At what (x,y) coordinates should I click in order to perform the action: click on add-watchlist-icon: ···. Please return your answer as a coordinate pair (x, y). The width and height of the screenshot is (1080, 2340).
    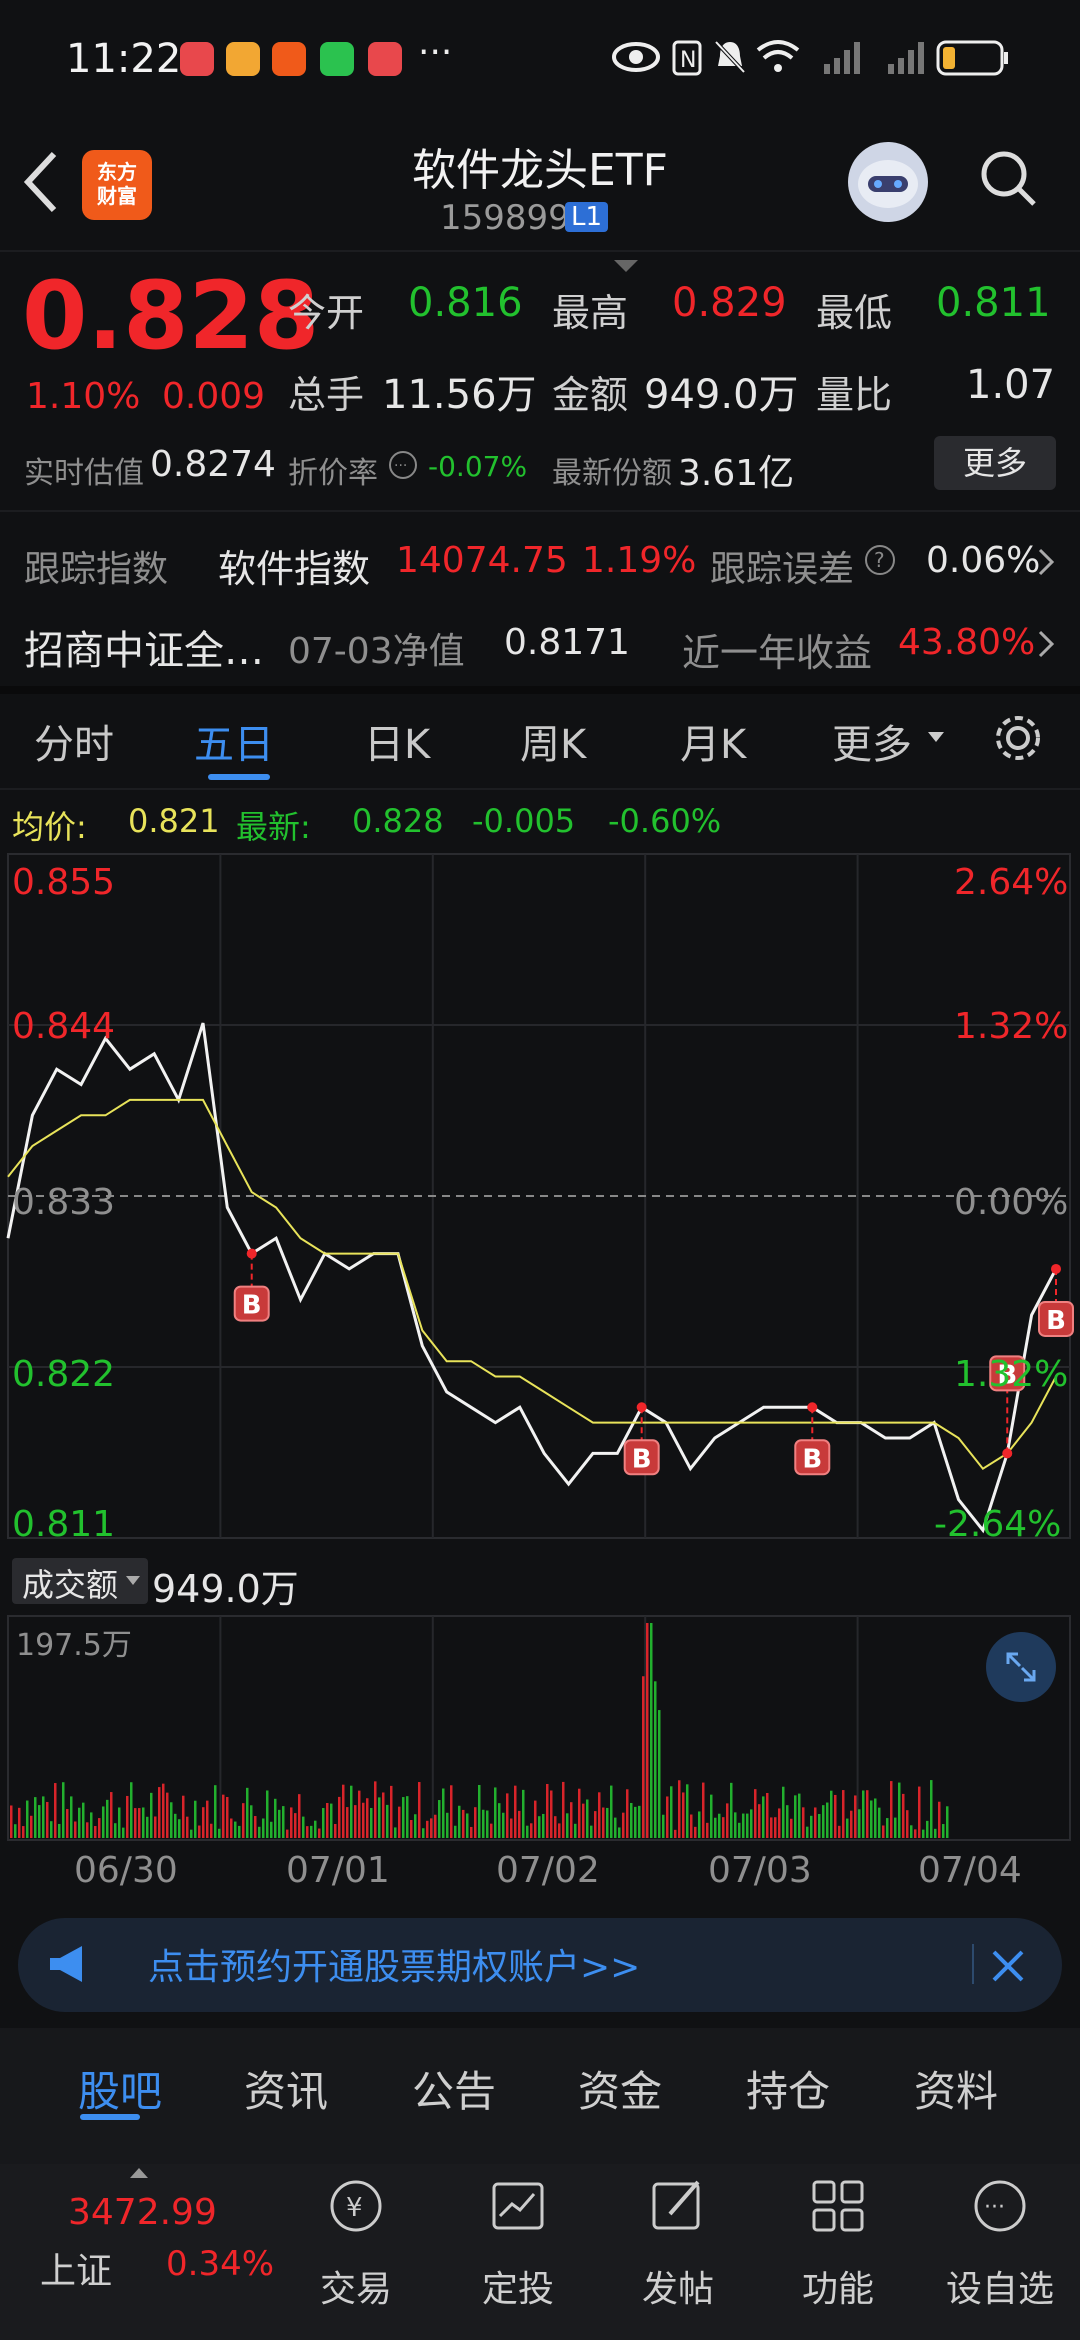
    Looking at the image, I should click on (1000, 2206).